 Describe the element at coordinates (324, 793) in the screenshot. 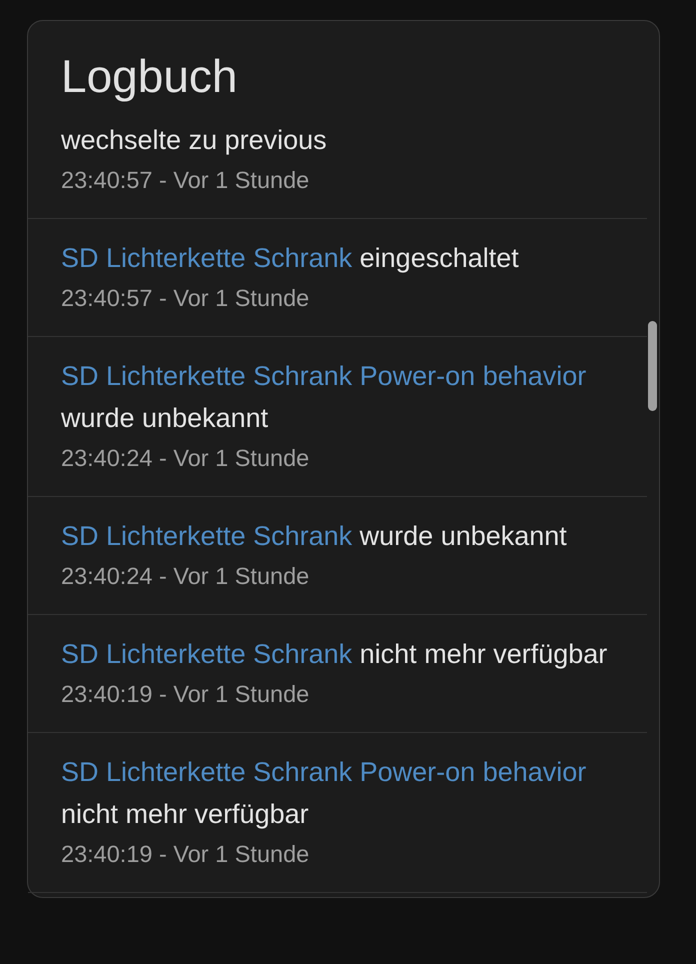

I see `log-message: SD Lichterkette Schrank Power-on behavior nicht mehr verfügbar` at that location.